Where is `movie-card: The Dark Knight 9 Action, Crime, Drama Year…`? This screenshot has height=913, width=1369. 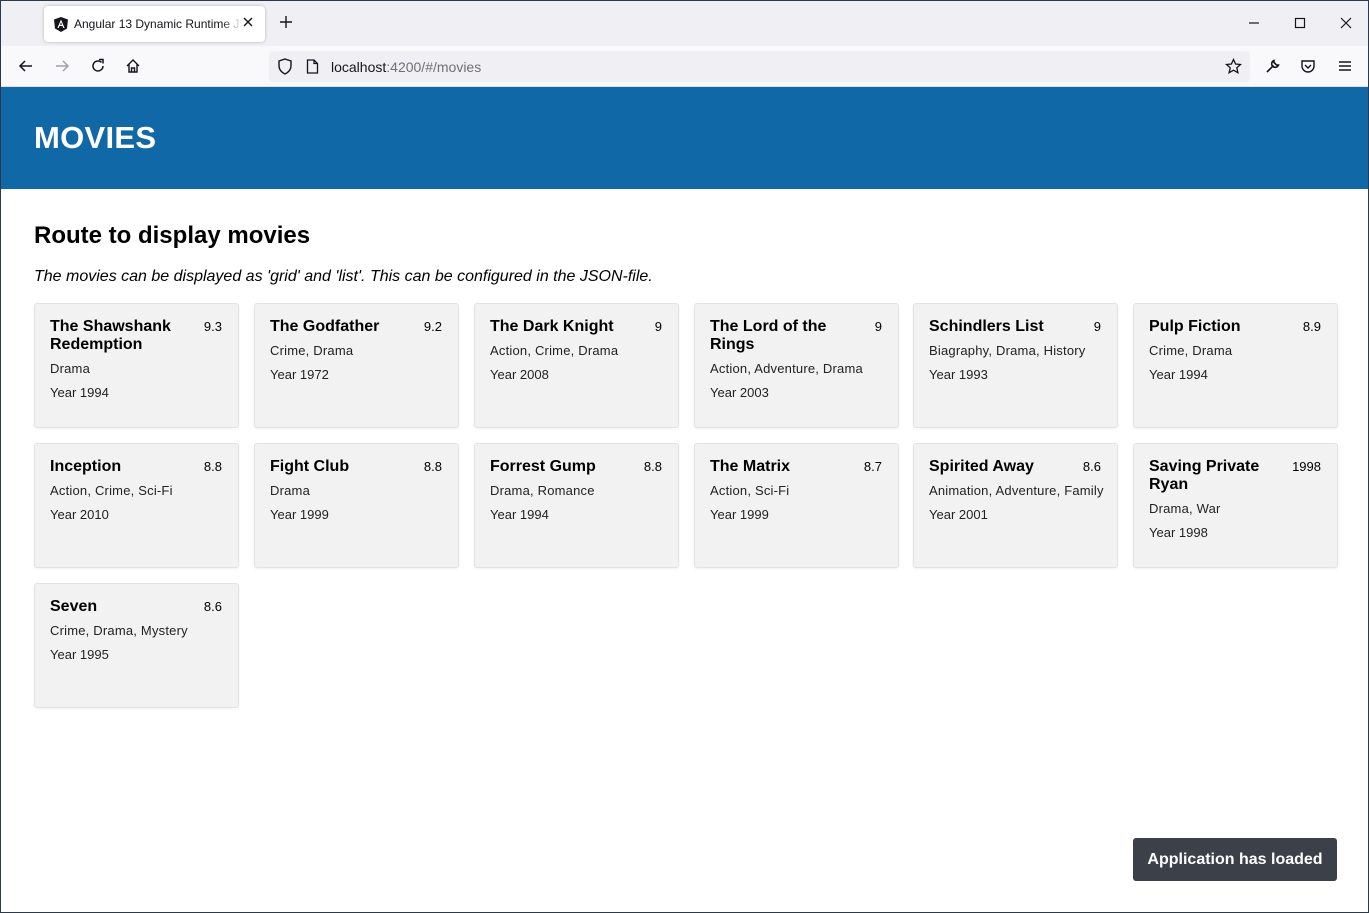
movie-card: The Dark Knight 9 Action, Crime, Drama Year… is located at coordinates (576, 365).